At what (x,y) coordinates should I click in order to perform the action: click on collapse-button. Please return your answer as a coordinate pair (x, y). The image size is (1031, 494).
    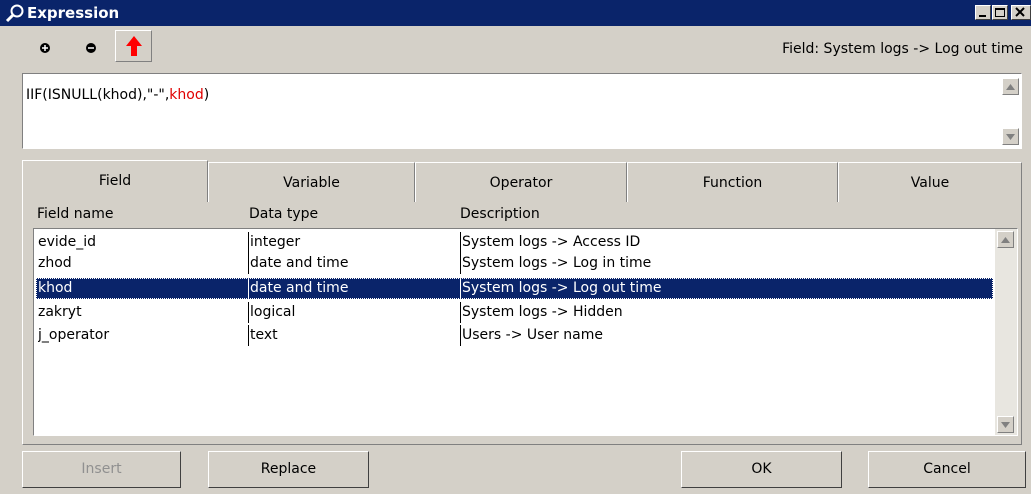
    Looking at the image, I should click on (91, 48).